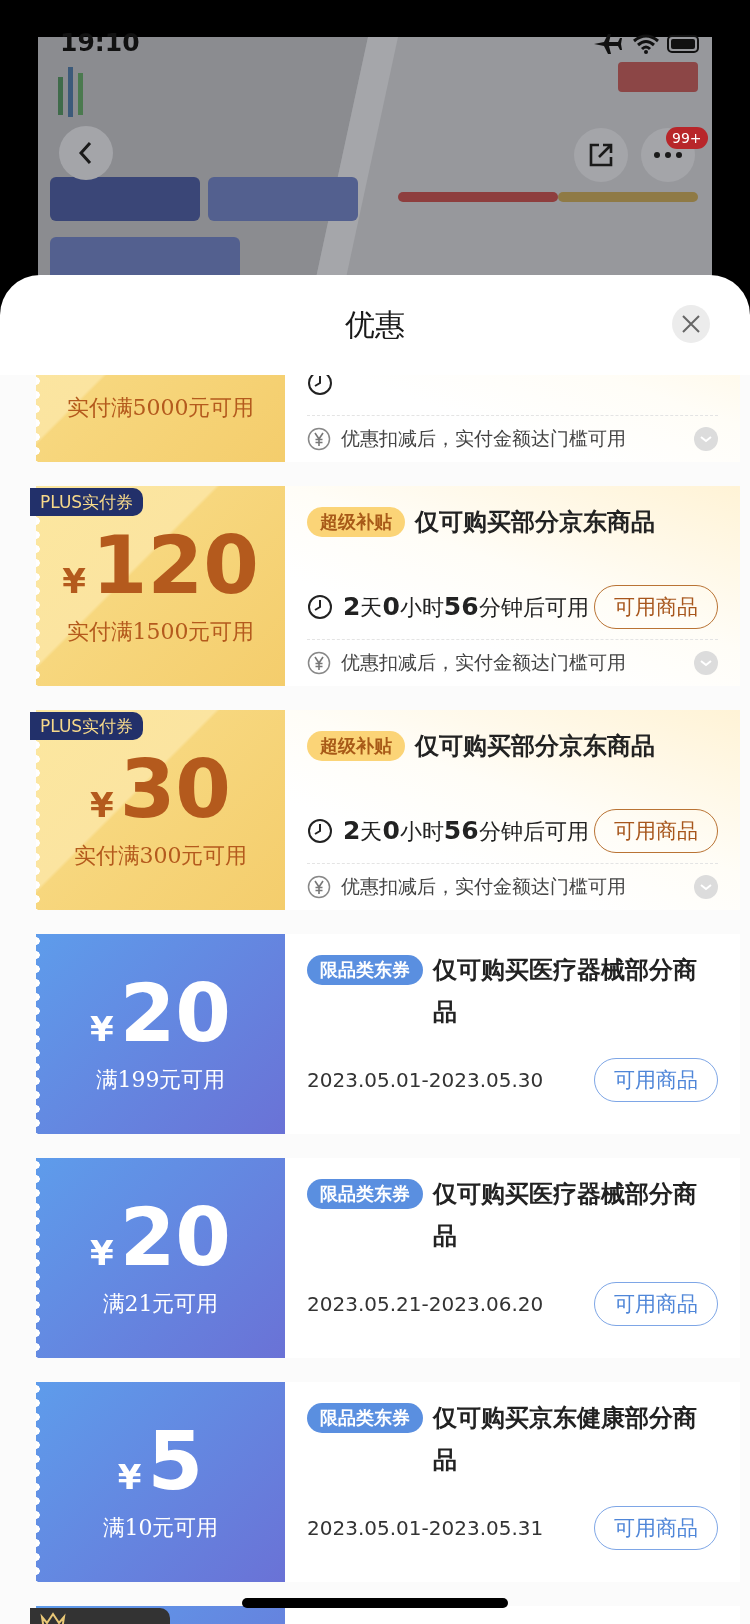  Describe the element at coordinates (100, 42) in the screenshot. I see `status-time: 19:10` at that location.